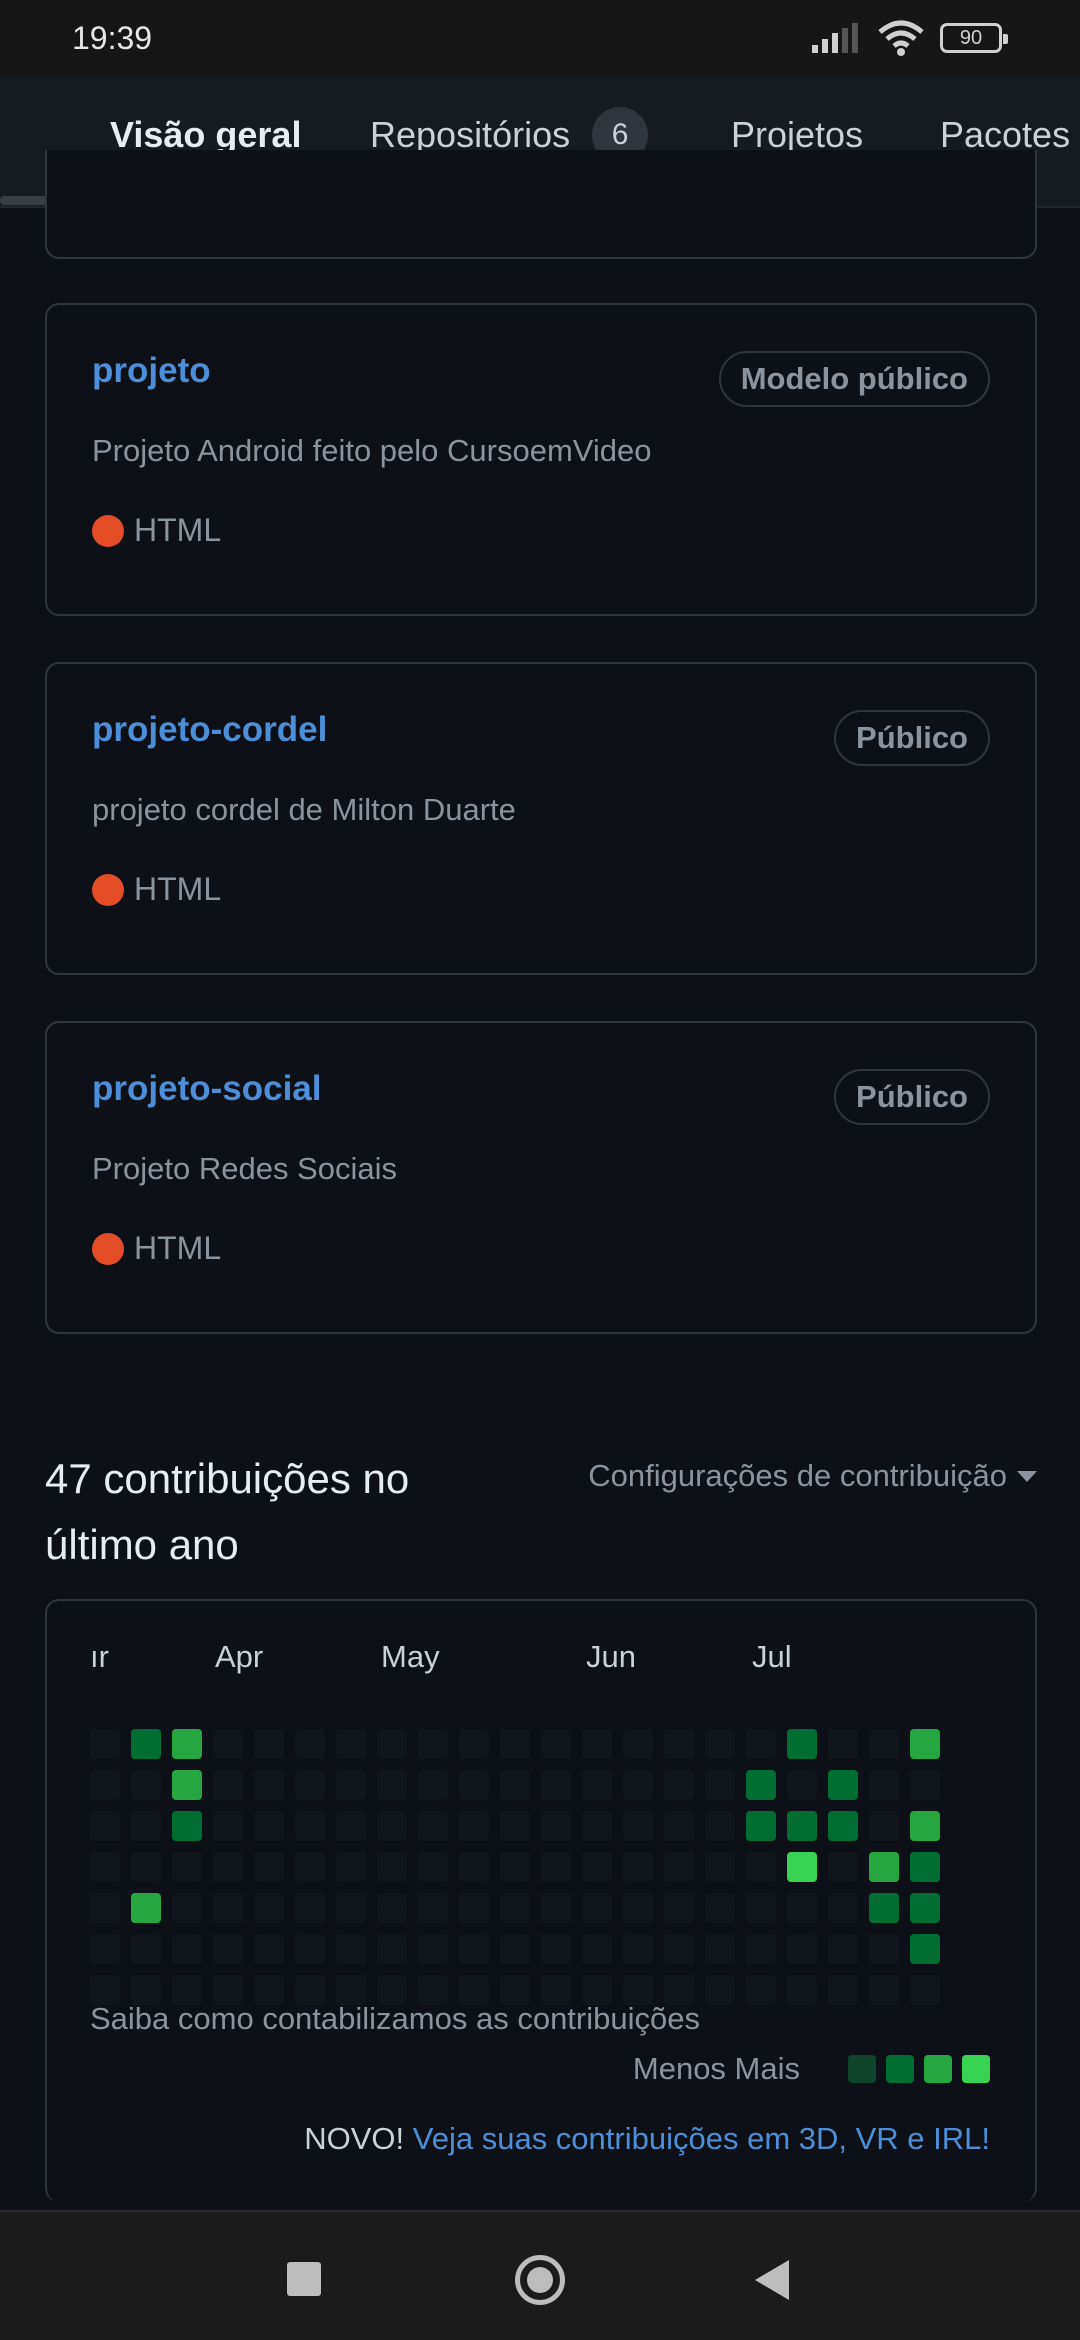 The width and height of the screenshot is (1080, 2340). I want to click on repo-name-link: projeto-cordel, so click(209, 730).